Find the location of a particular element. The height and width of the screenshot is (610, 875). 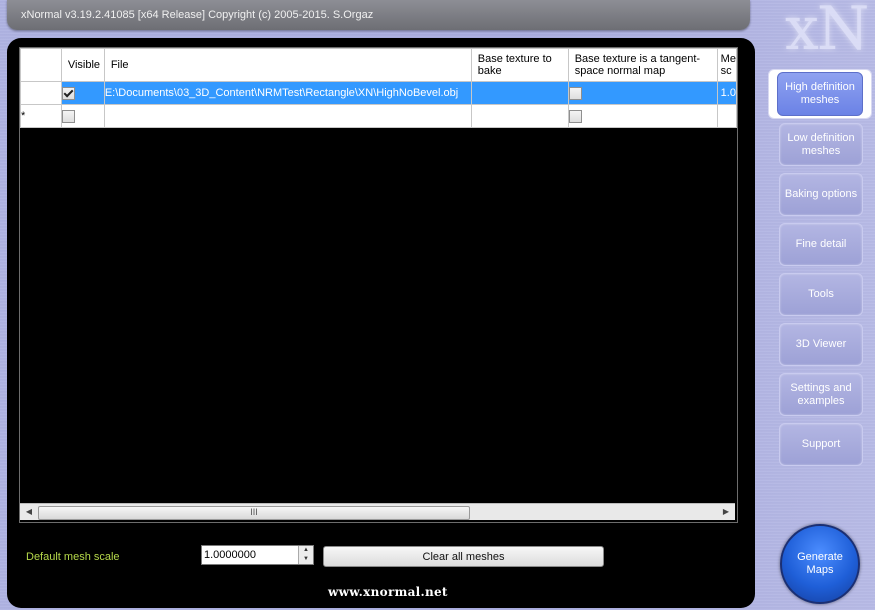

default-mesh-scale-label: Default mesh scale is located at coordinates (73, 557).